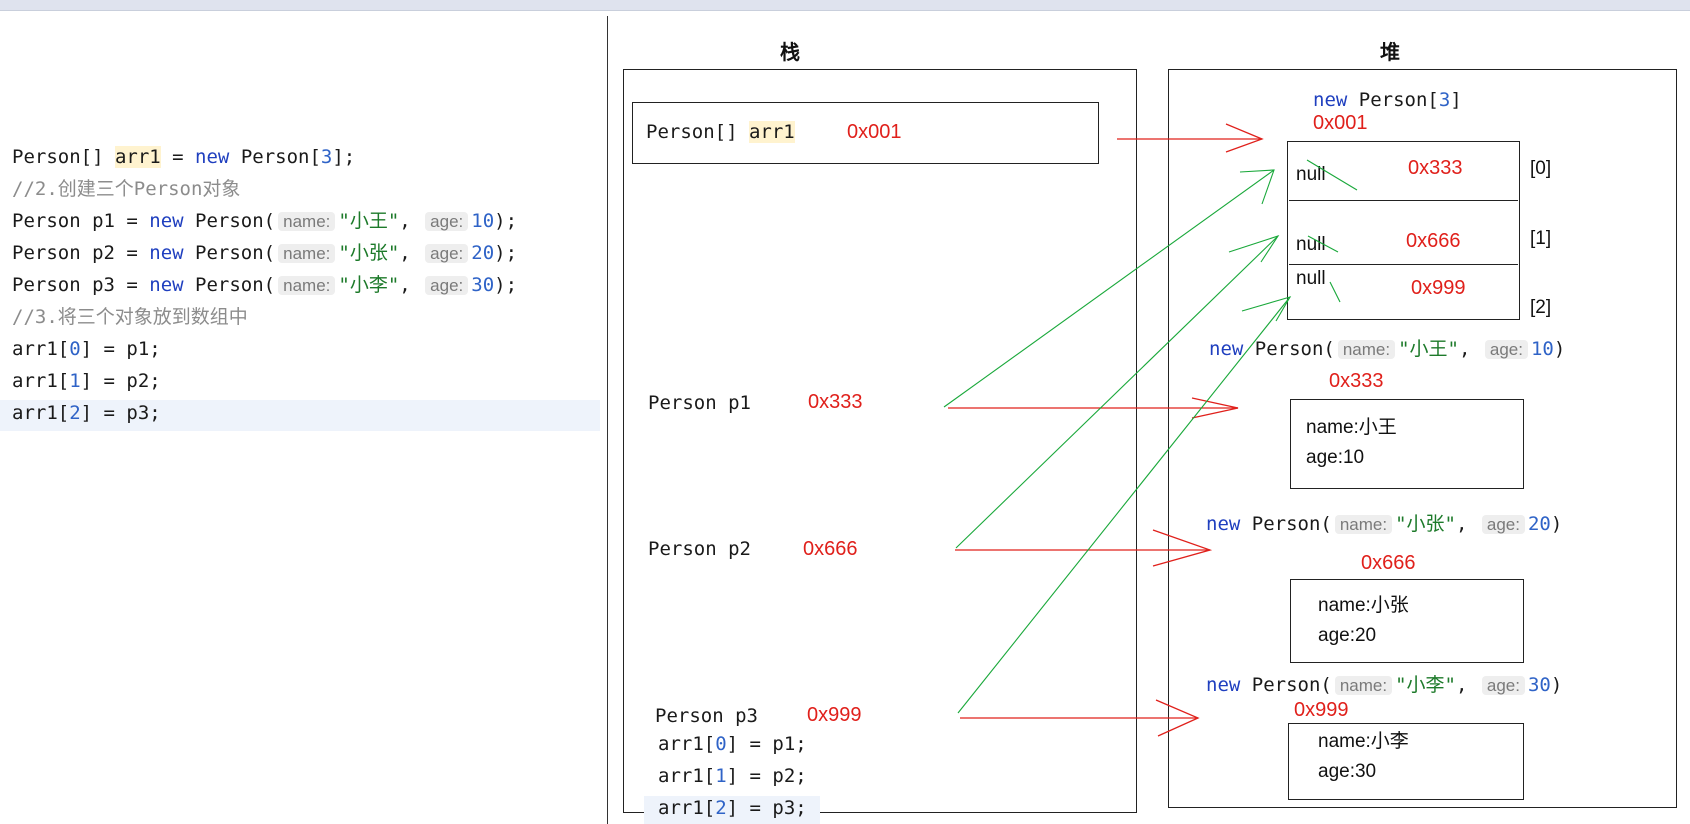 The height and width of the screenshot is (824, 1690). What do you see at coordinates (771, 132) in the screenshot?
I see `stack-arr1-var: arr1` at bounding box center [771, 132].